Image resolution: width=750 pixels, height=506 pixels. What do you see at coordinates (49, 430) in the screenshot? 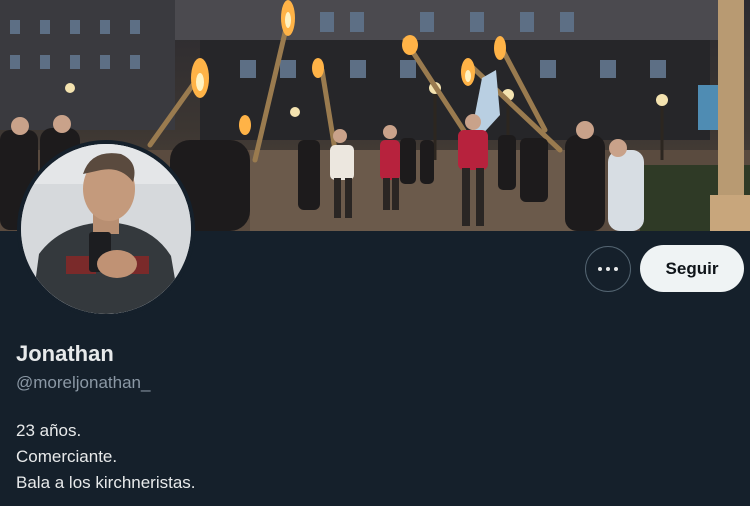
I see `bio-line: 23 años.` at bounding box center [49, 430].